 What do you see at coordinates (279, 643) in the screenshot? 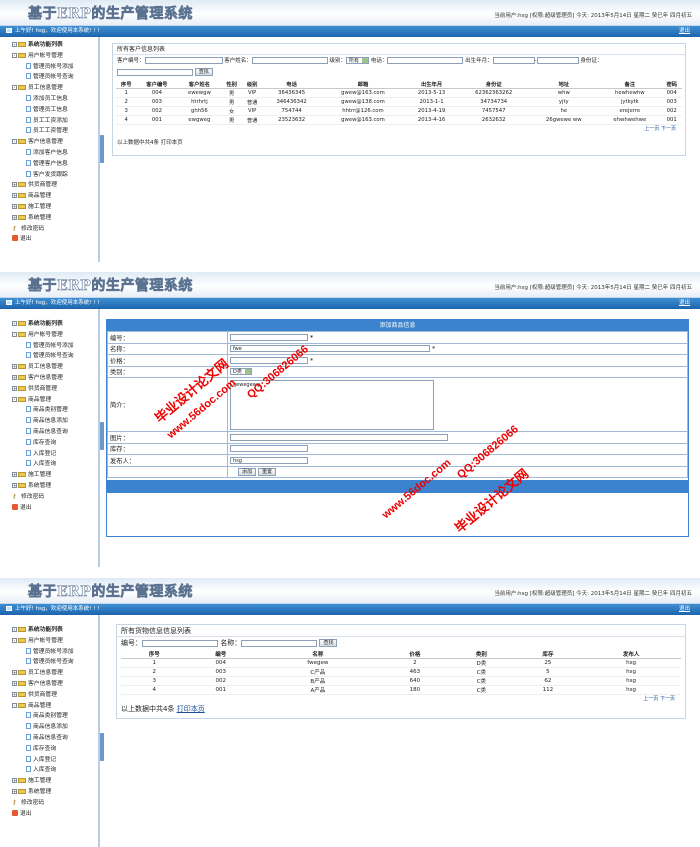
I see `name-search-input` at bounding box center [279, 643].